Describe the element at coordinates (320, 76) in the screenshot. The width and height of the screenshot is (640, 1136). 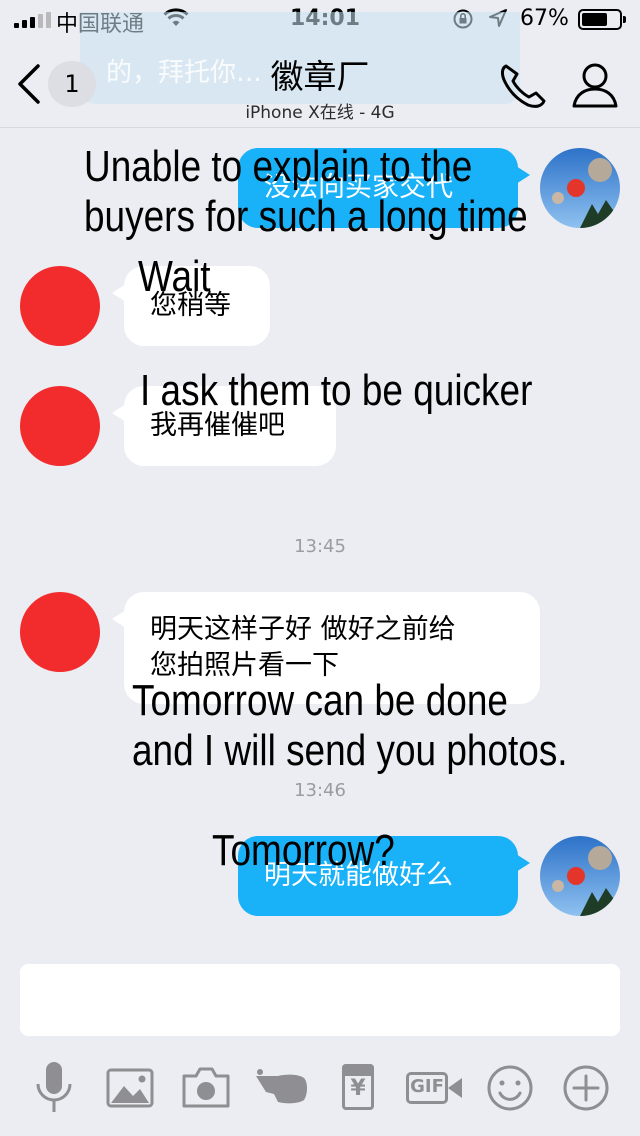
I see `chat-title: 徽章厂` at that location.